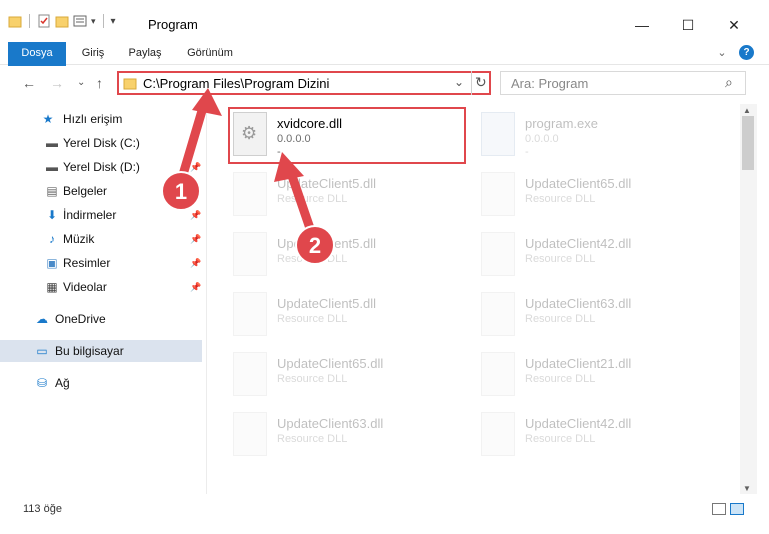  Describe the element at coordinates (93, 119) in the screenshot. I see `sidebar-item-label: Hızlı erişim` at that location.